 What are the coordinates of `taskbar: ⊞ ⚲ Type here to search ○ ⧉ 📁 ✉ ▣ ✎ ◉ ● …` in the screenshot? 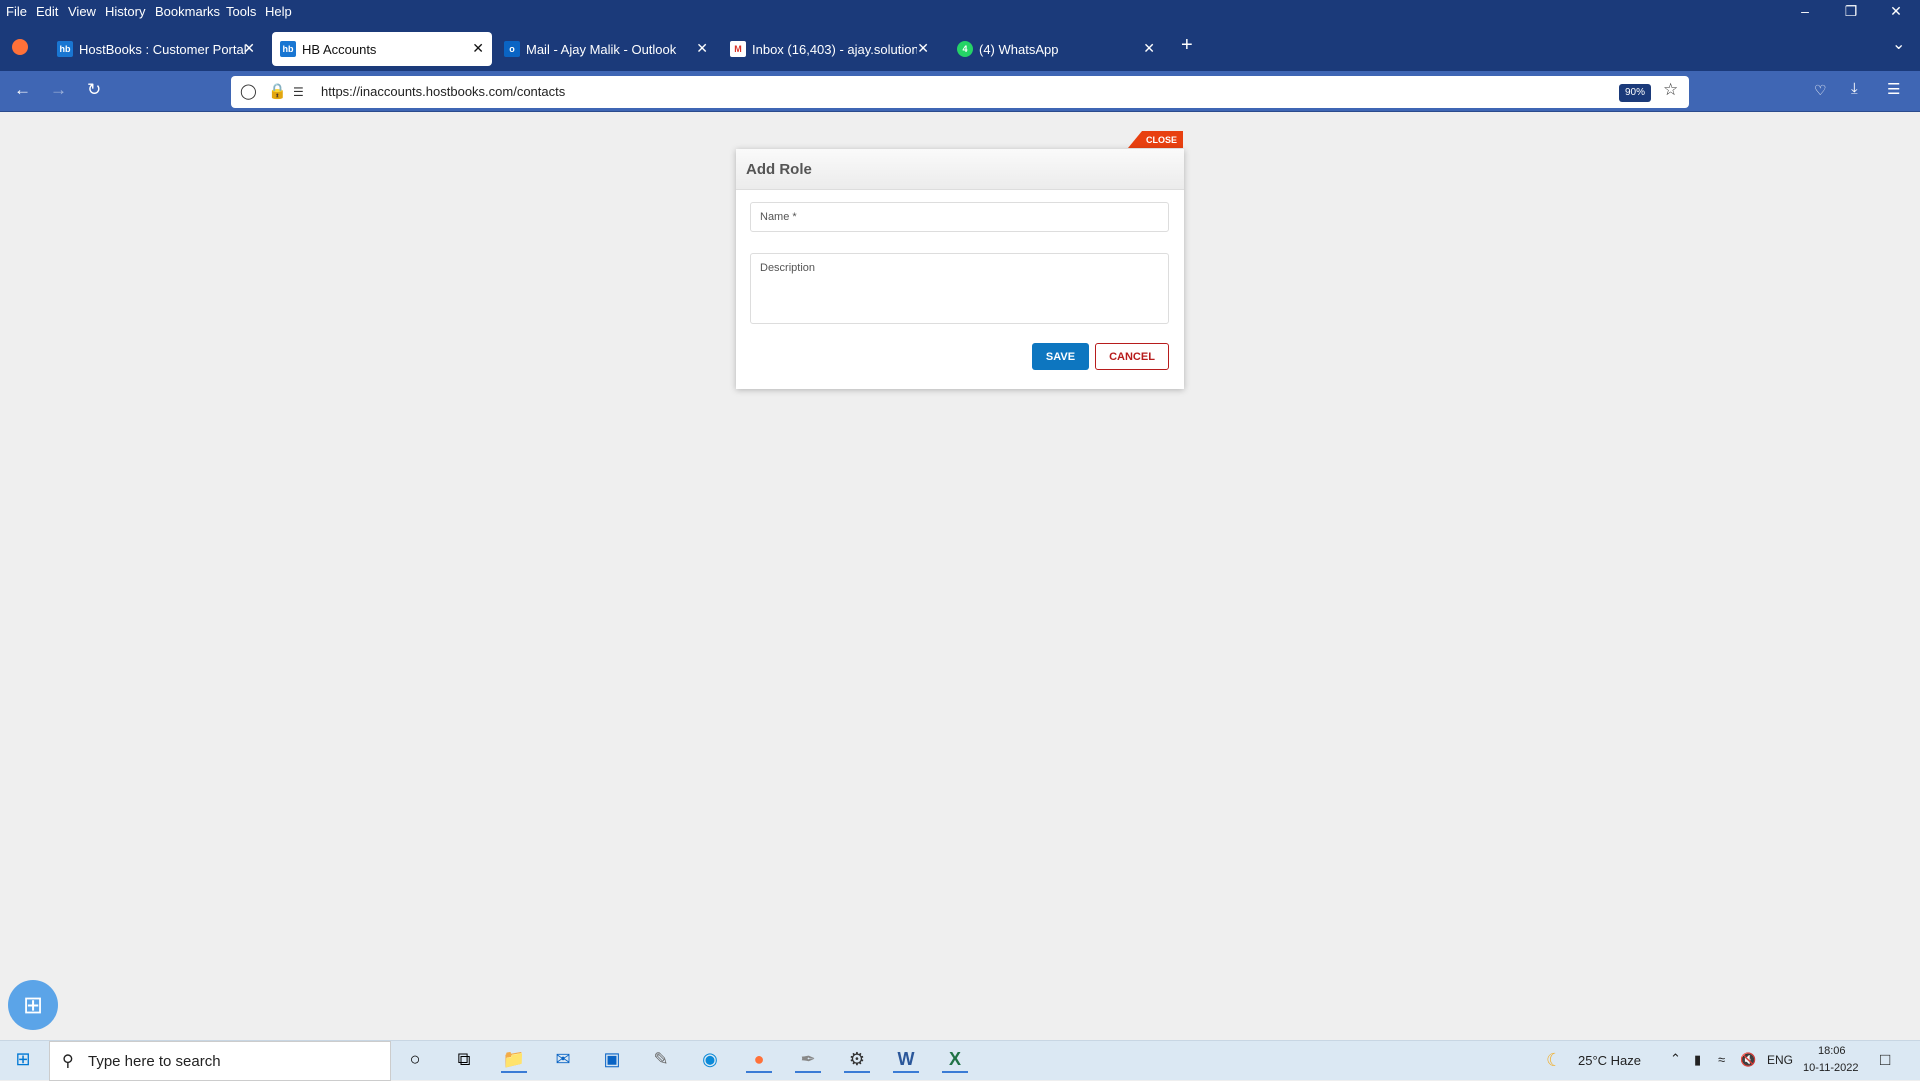 It's located at (960, 1060).